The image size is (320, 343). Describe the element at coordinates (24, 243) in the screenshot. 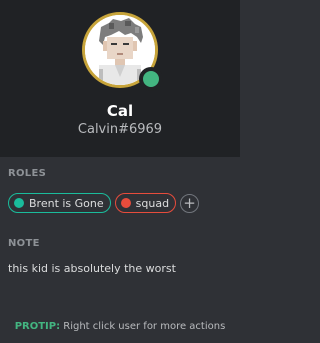

I see `note-heading: NOTE` at that location.